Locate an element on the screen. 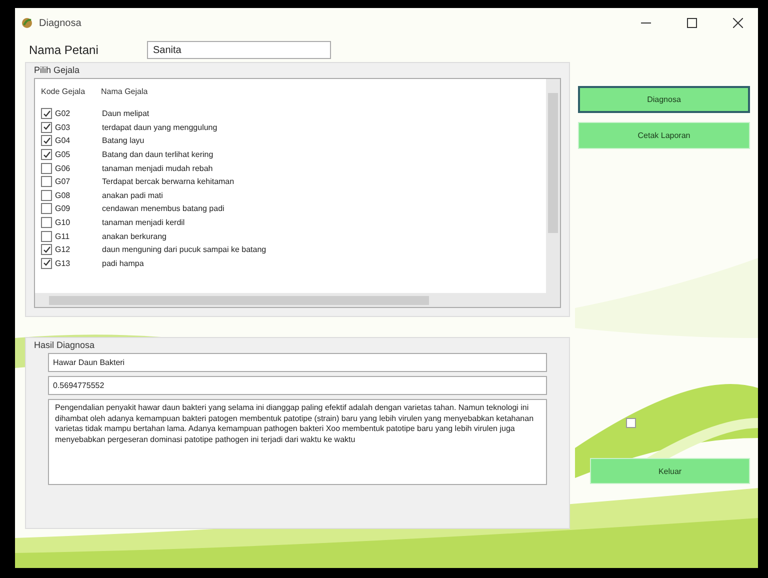 The height and width of the screenshot is (578, 768). description-box: Pengendalian penyakit hawar daun bakteri yang selama ini dianggap paling efektif adalah dengan varietas tahan. Namun teknologi ini dihambat oleh adanya kemampuan bakteri patogen membentuk patotipe (strain) baru yang lebih virulen yang menyebabkan ketahanan varietas tidak mampu bertahan lama. Adanya kemampuan pathogen bakteri Xoo membentuk patotipe baru yang lebih virulen juga menyebabkan pergeseran dominasi patotipe pathogen ini terjadi dari waktu ke waktu is located at coordinates (297, 442).